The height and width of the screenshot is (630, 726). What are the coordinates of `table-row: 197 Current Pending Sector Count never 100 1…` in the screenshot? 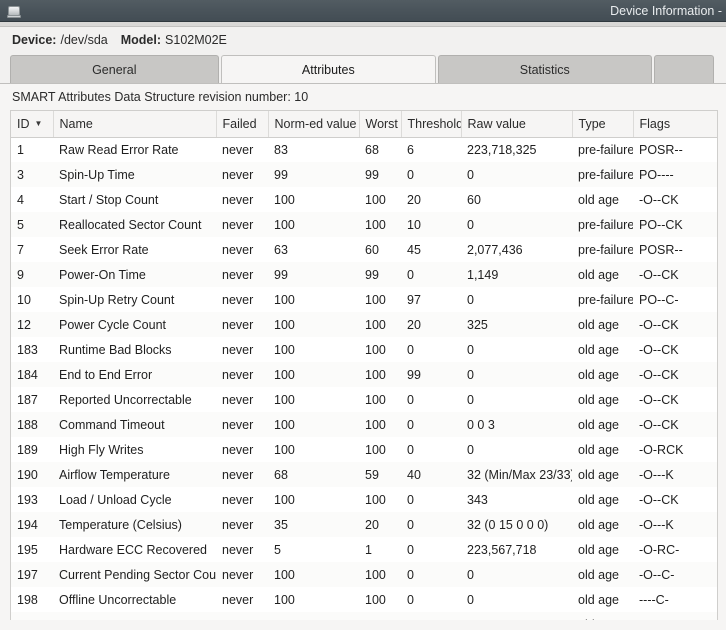 It's located at (364, 574).